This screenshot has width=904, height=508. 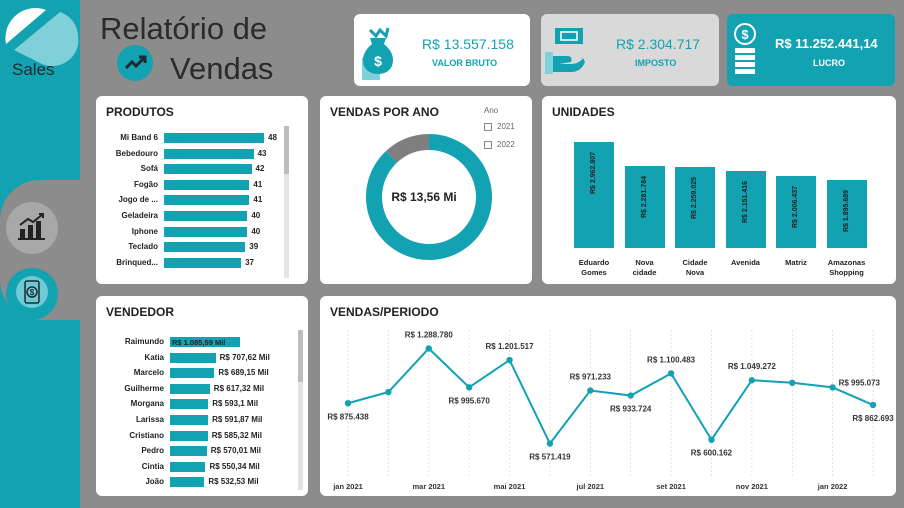 I want to click on nav-report-button, so click(x=32, y=228).